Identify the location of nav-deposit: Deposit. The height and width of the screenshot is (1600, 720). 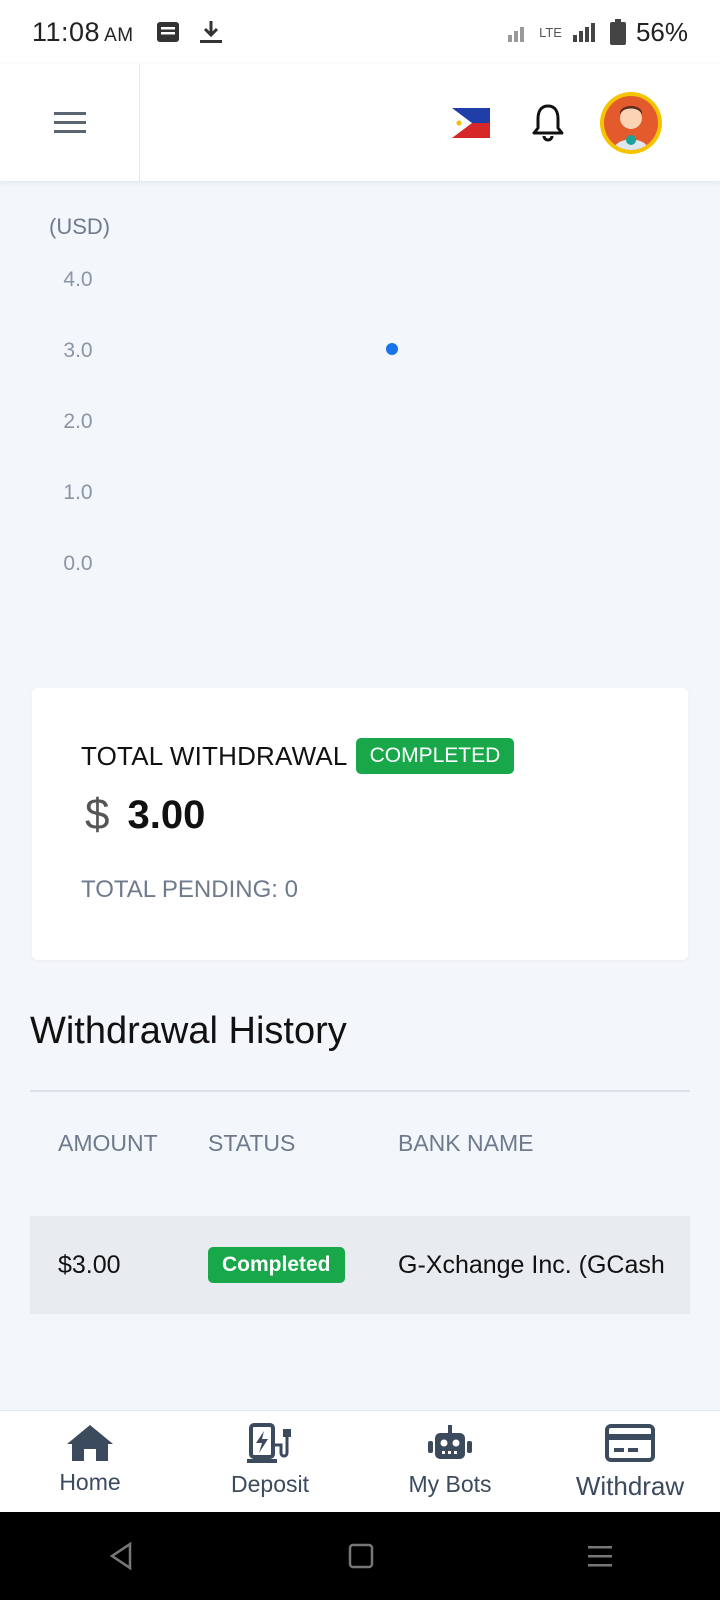
(270, 1461).